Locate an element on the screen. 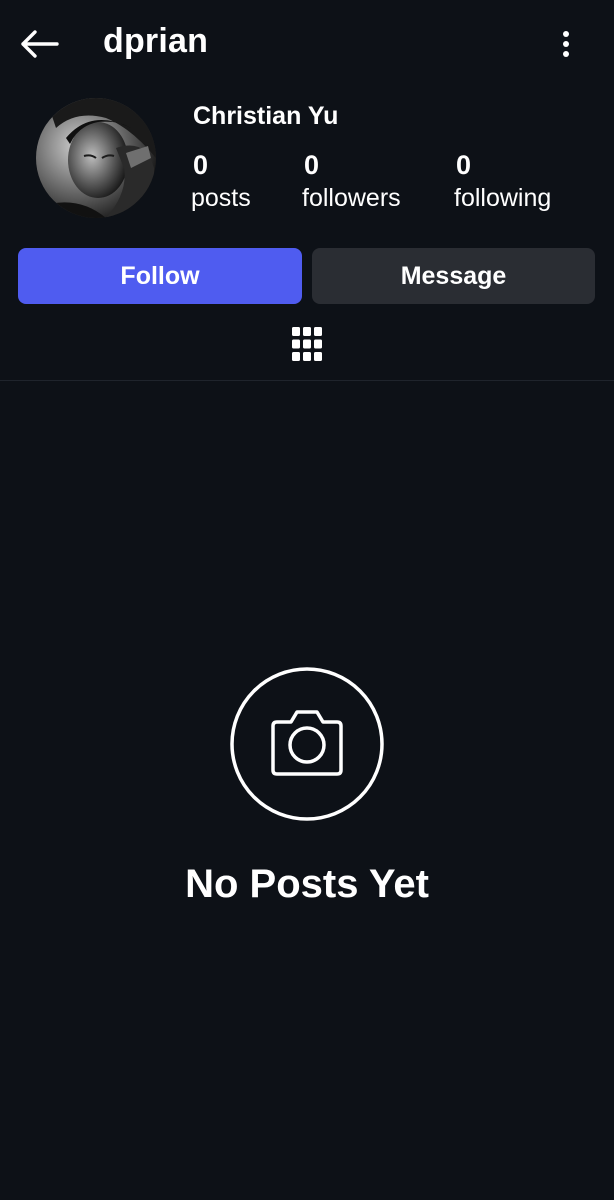  message-button: Message is located at coordinates (453, 276).